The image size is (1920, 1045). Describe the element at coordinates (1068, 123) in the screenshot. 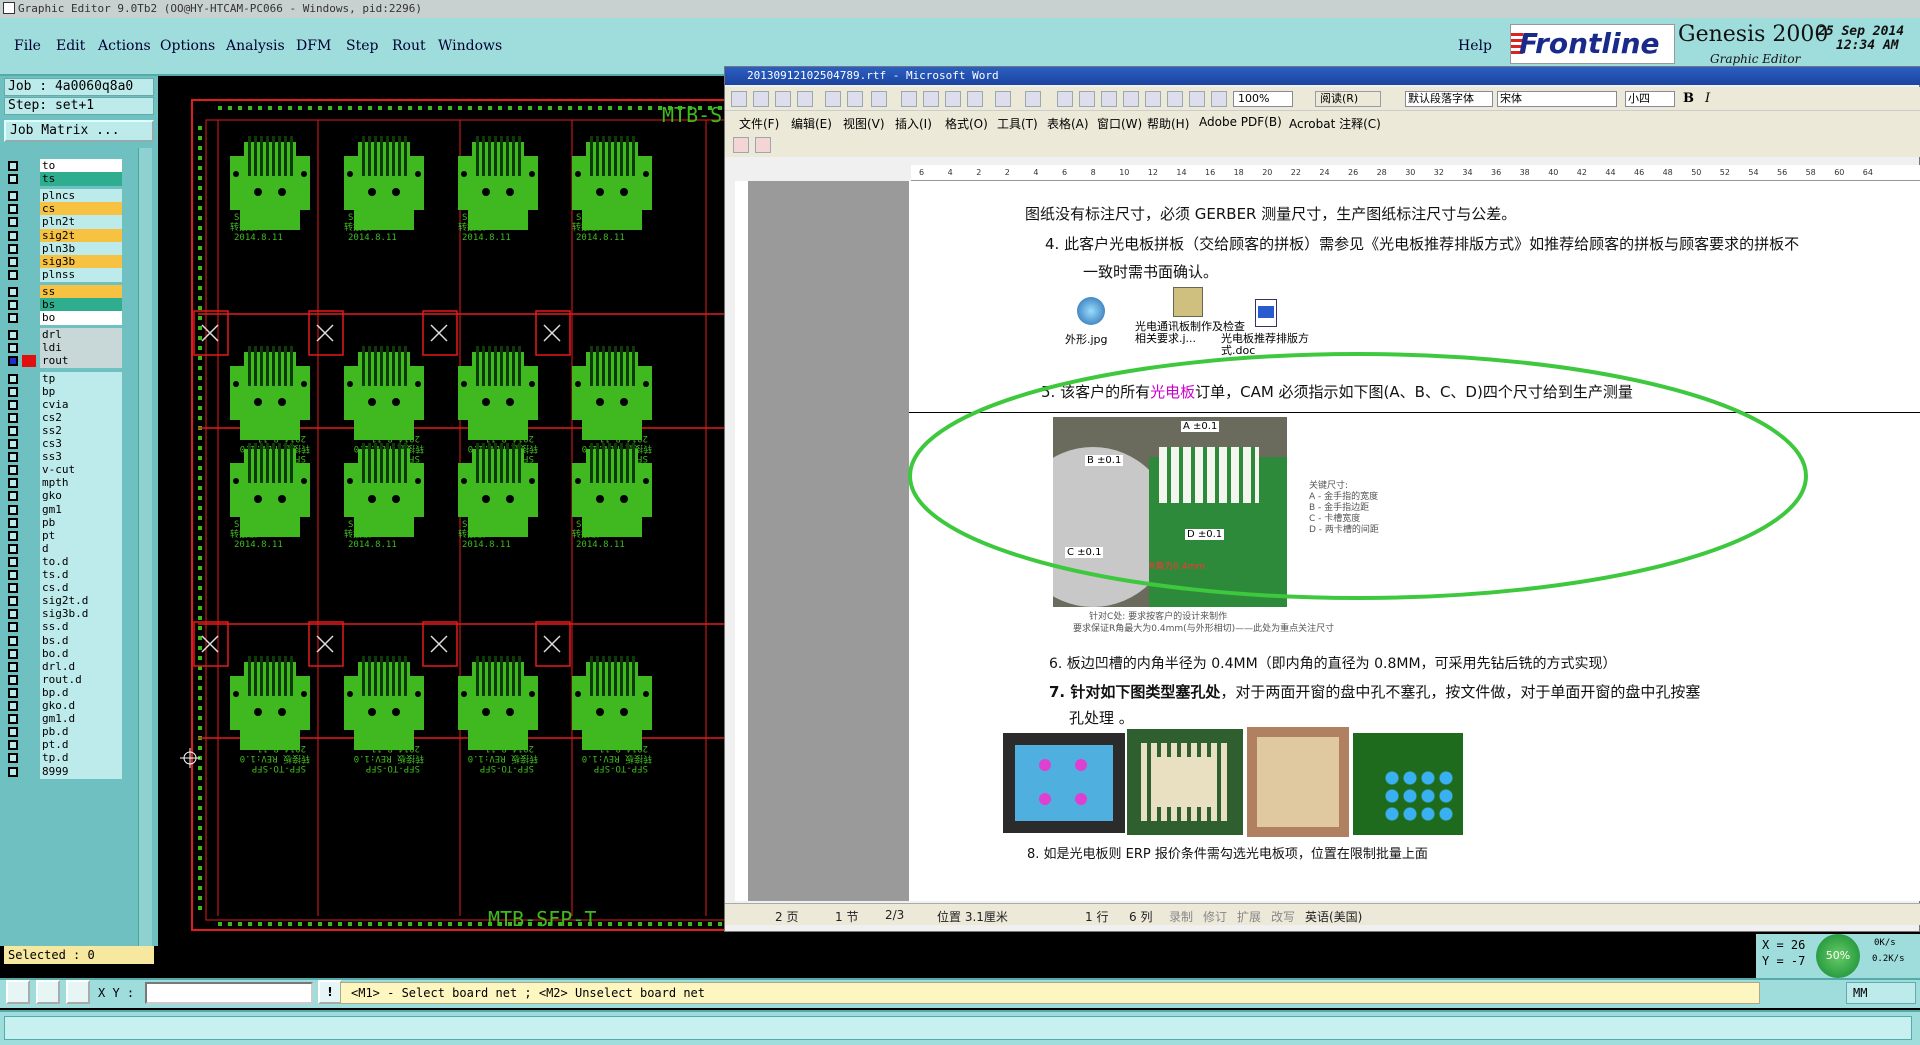

I see `word-menu-table: 表格(A)` at that location.